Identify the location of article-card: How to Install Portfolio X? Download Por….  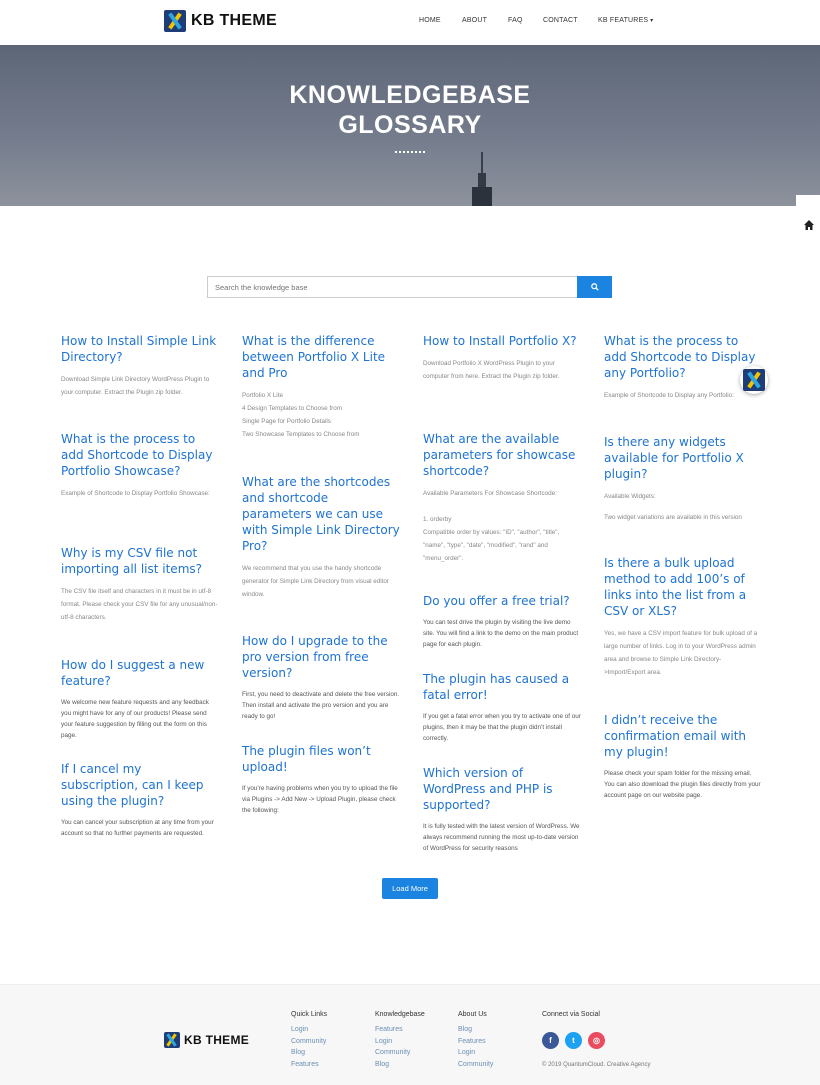
(502, 358).